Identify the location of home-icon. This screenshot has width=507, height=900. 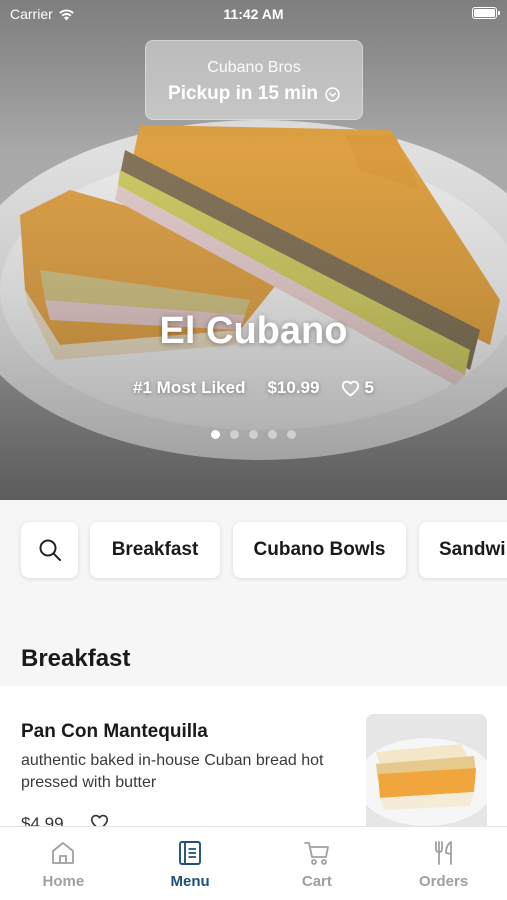
(63, 853).